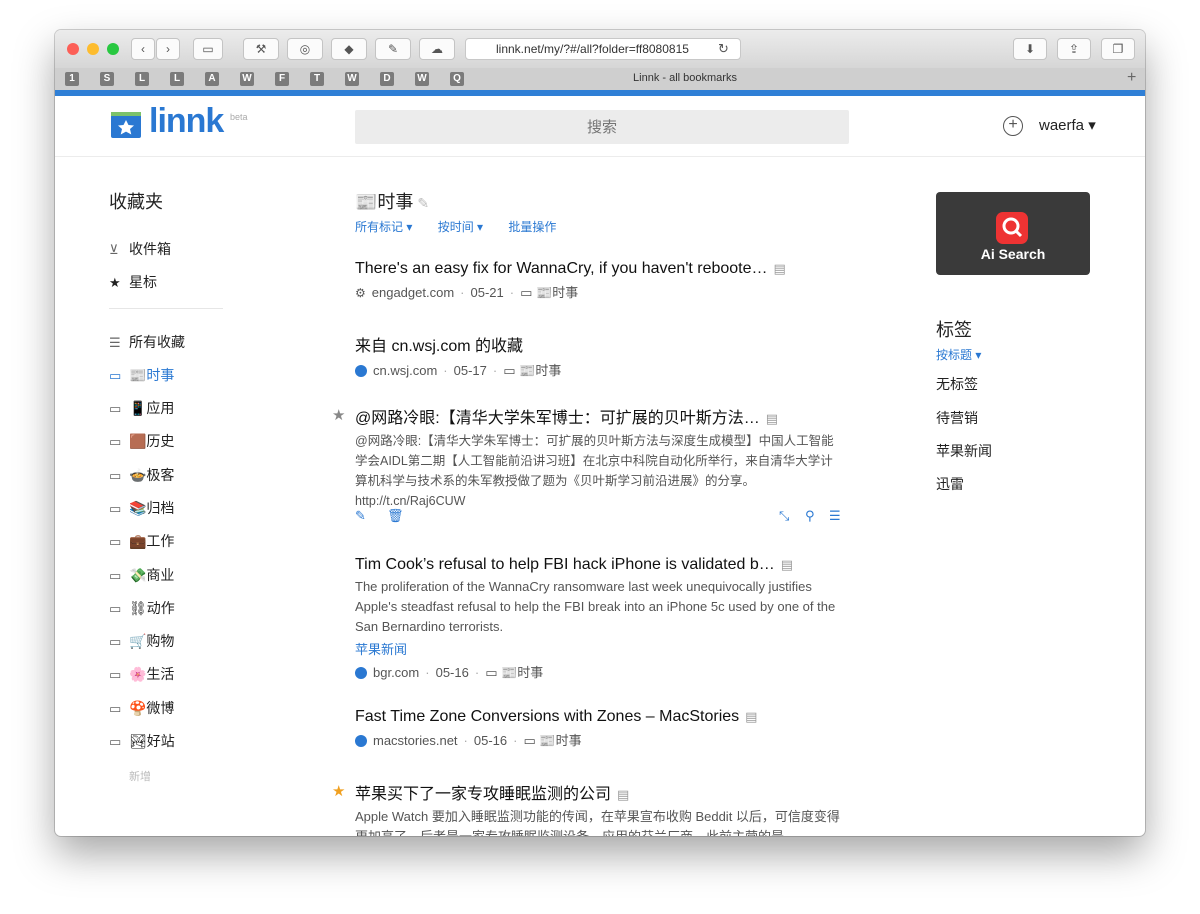  Describe the element at coordinates (126, 125) in the screenshot. I see `logo-icon` at that location.